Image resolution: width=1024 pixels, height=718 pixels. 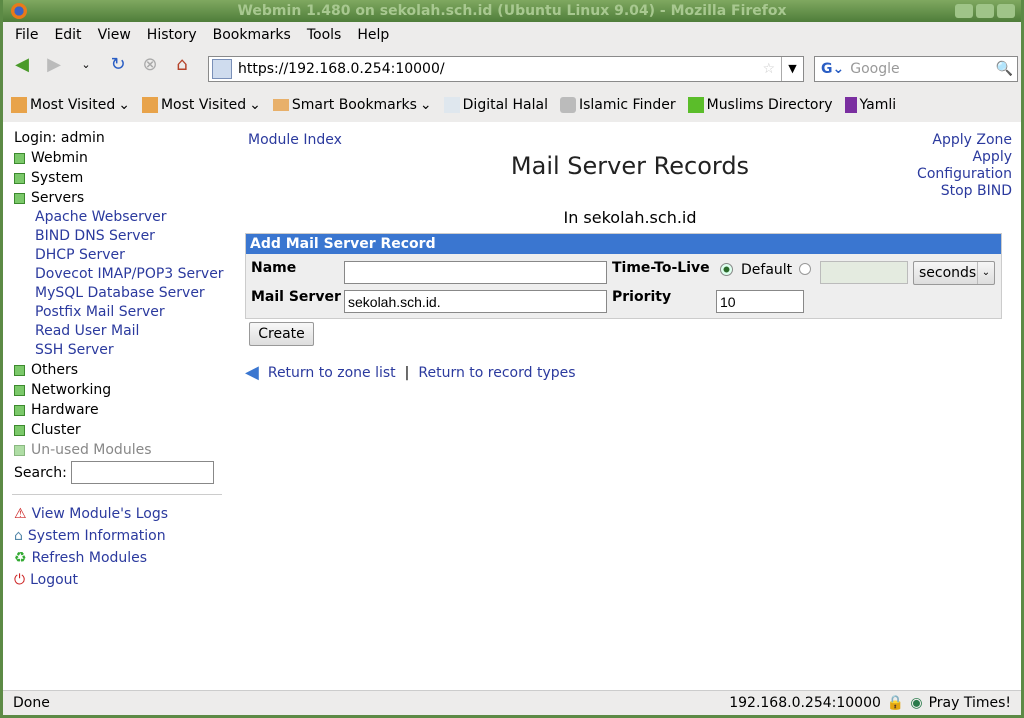 What do you see at coordinates (630, 166) in the screenshot?
I see `page-title: Mail Server Records` at bounding box center [630, 166].